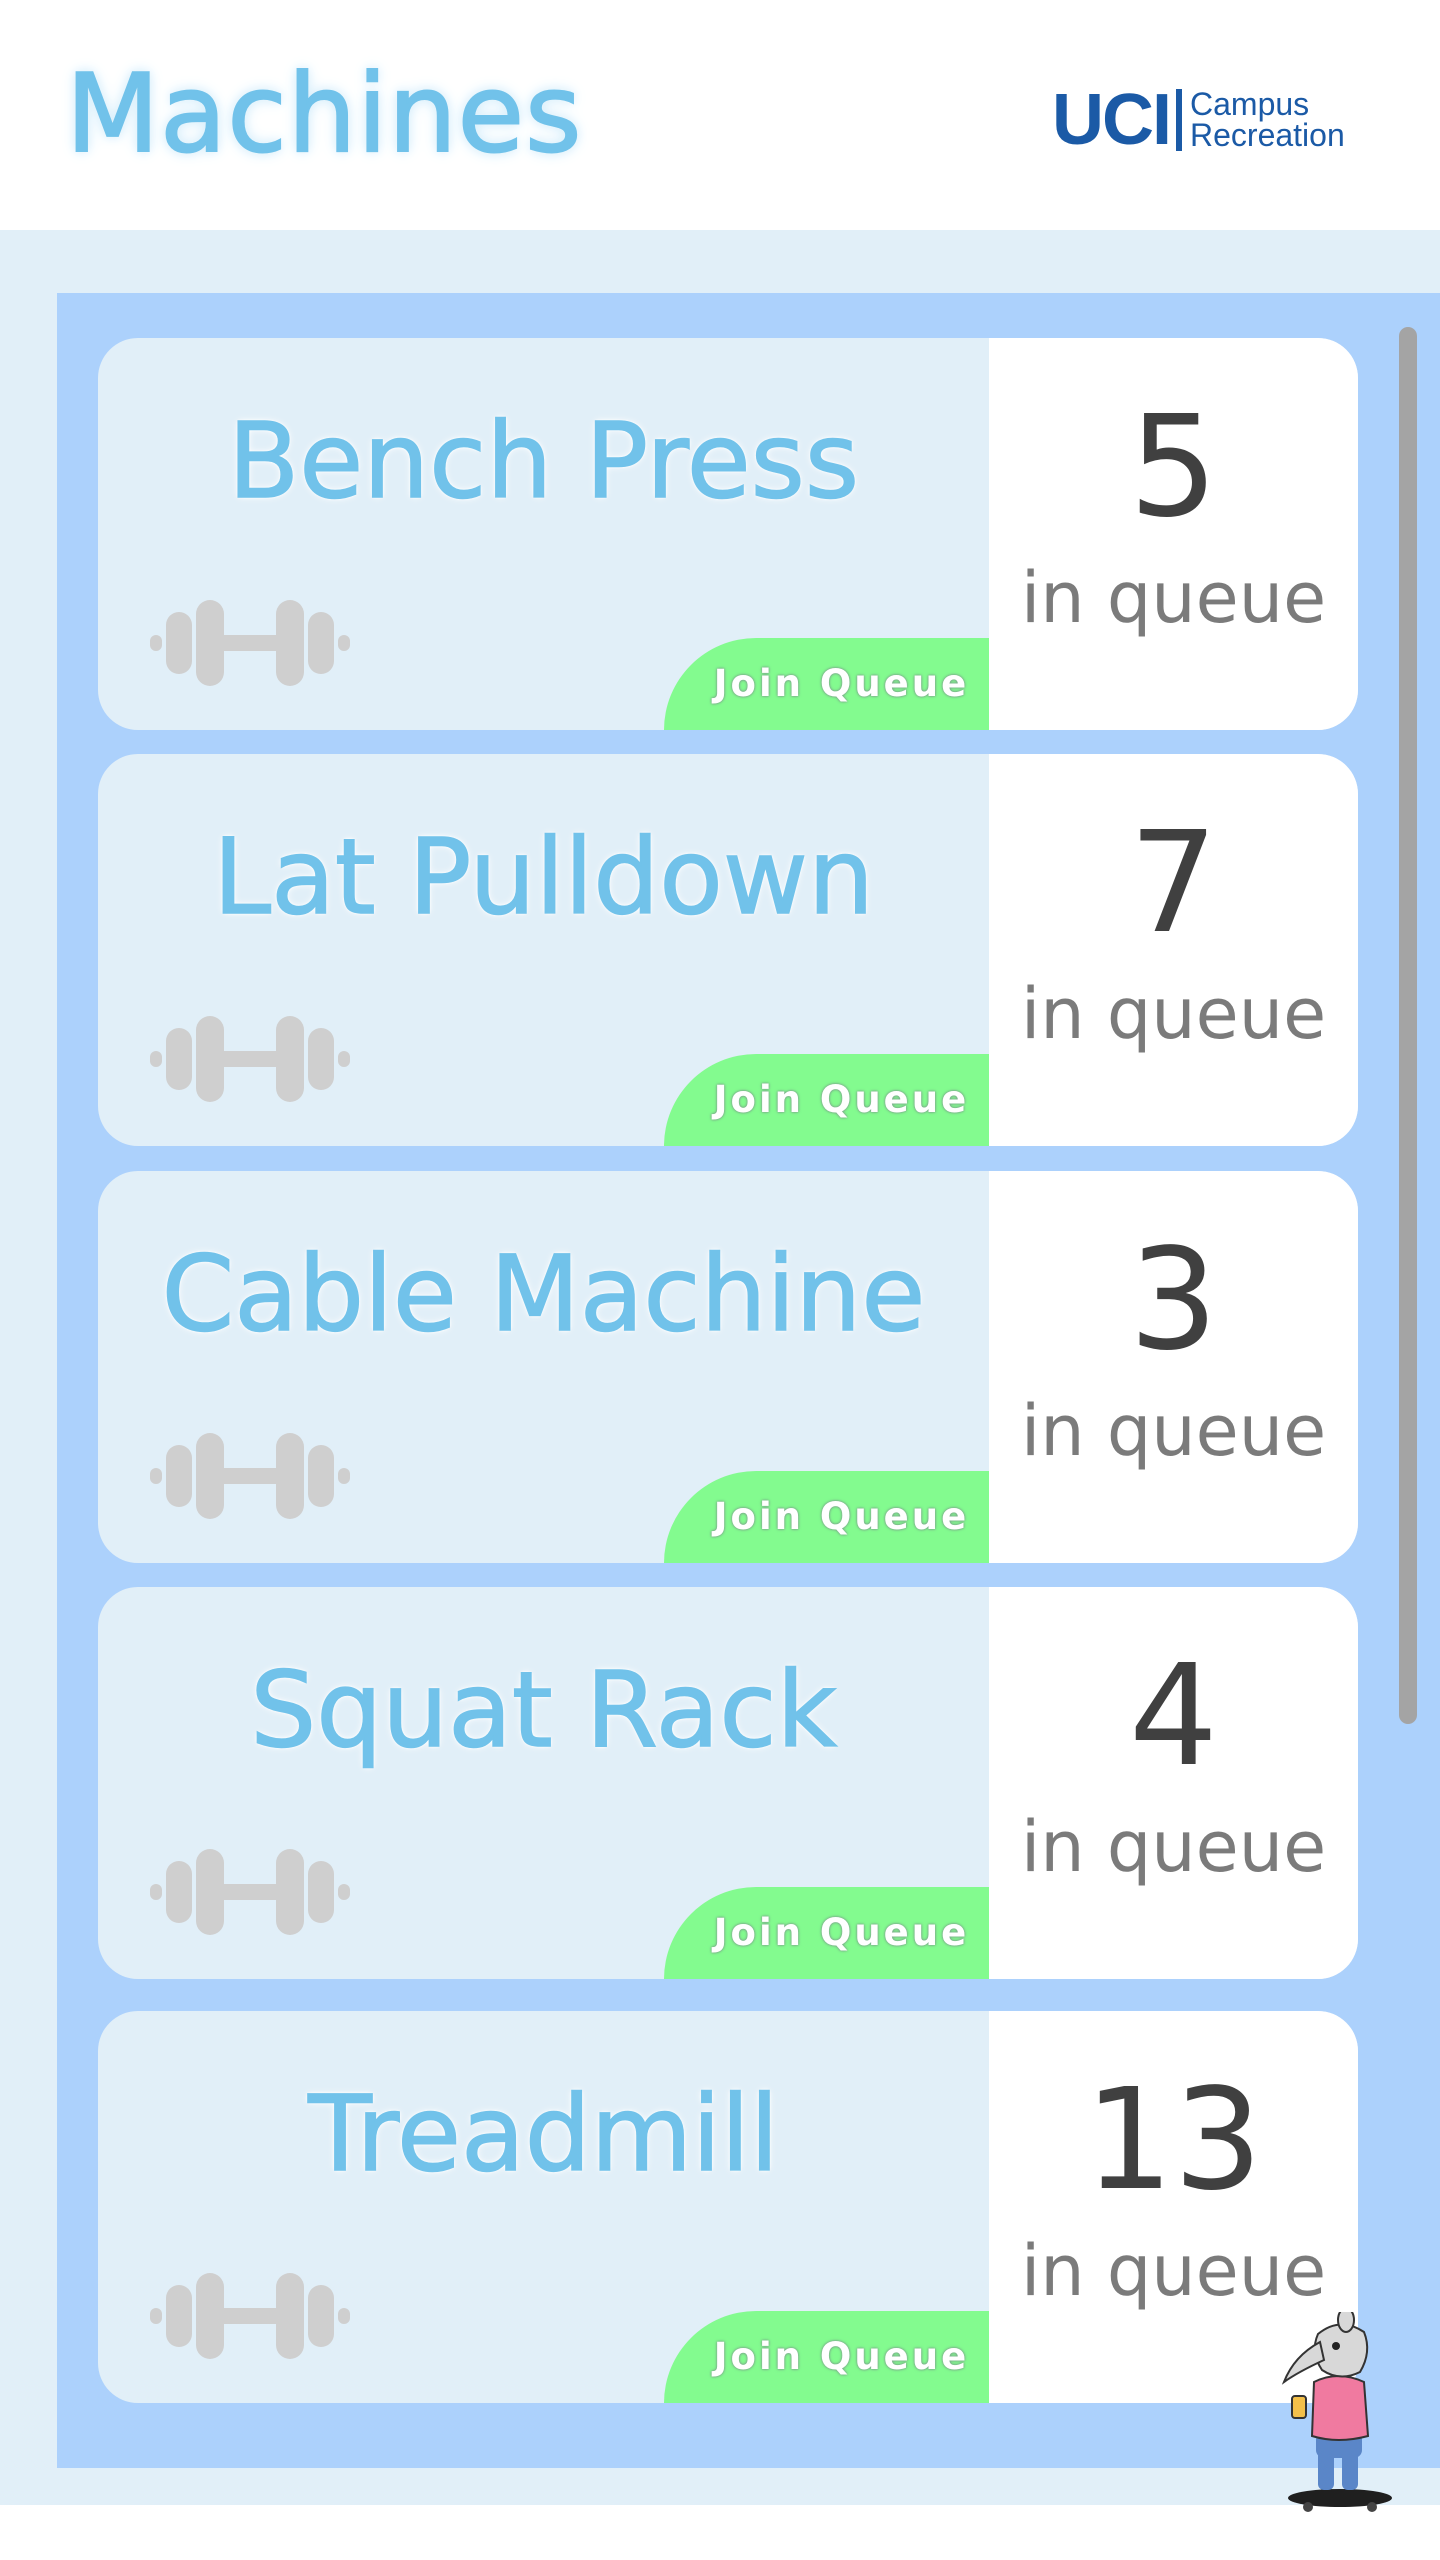 The width and height of the screenshot is (1440, 2560). I want to click on anteater-mascot-icon, so click(1336, 2412).